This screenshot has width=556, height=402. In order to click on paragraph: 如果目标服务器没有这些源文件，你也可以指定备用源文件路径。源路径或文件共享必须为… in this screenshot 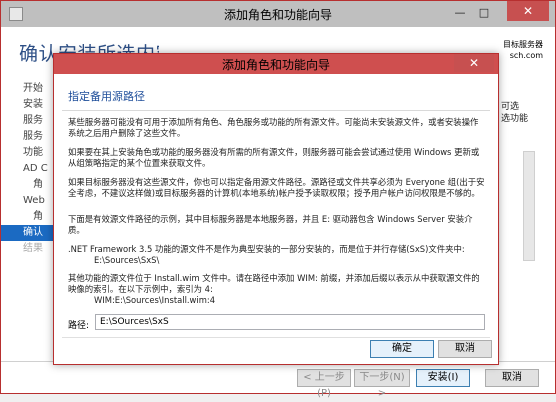, I will do `click(276, 187)`.